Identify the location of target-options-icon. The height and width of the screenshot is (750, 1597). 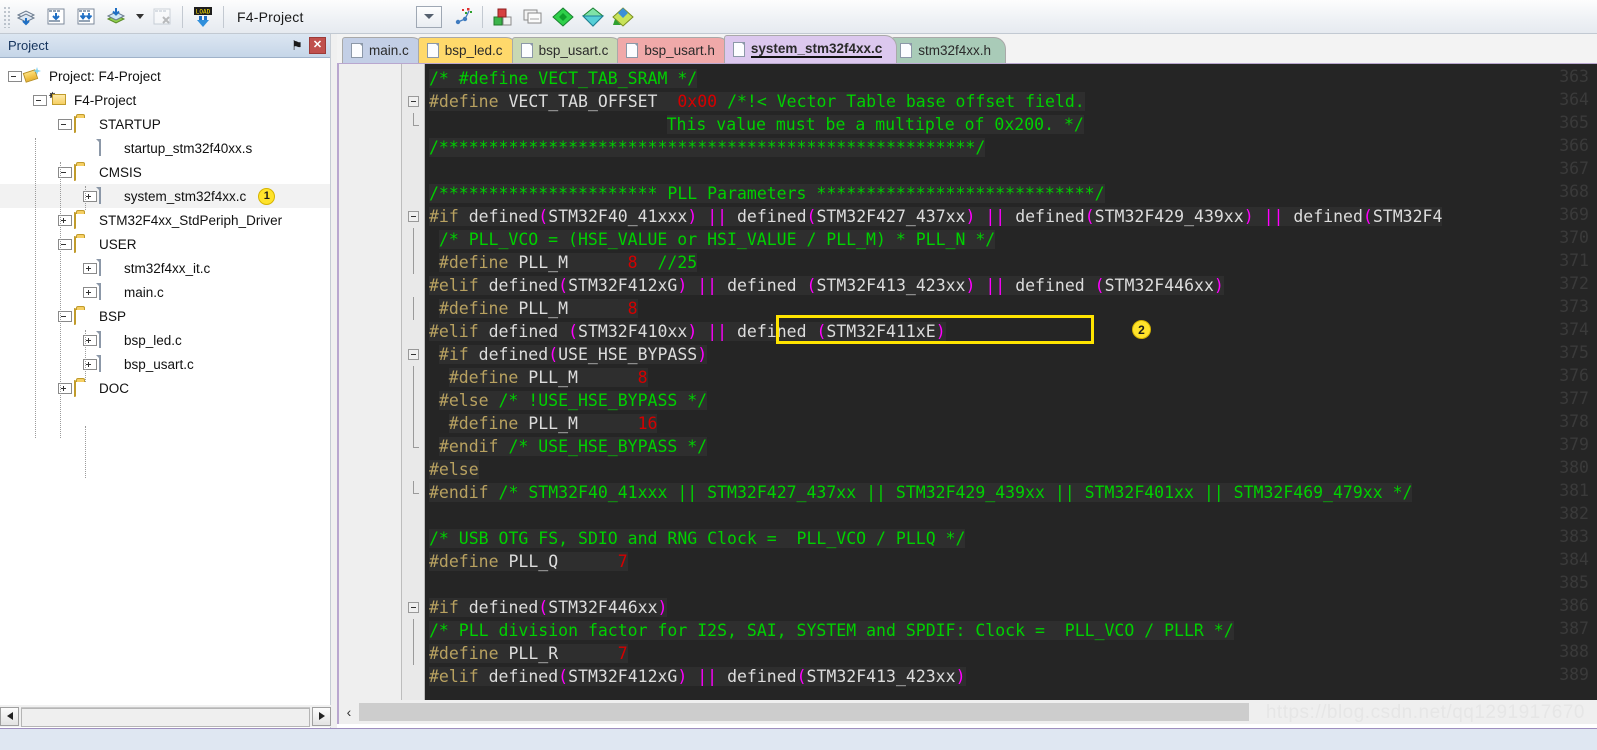
(503, 17).